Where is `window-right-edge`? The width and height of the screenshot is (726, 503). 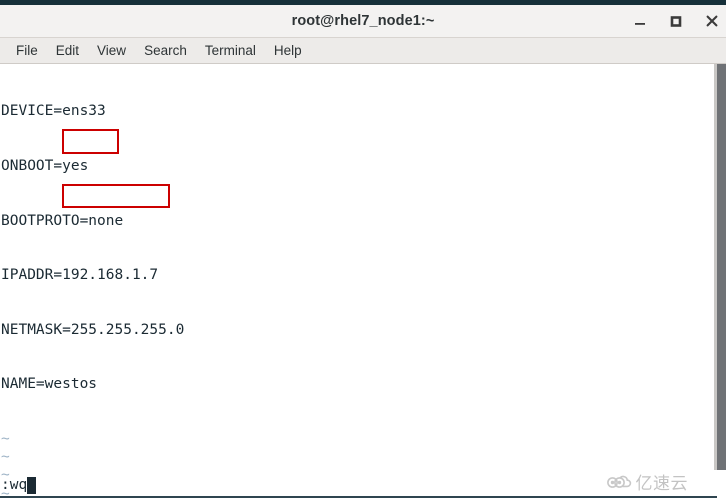 window-right-edge is located at coordinates (721, 267).